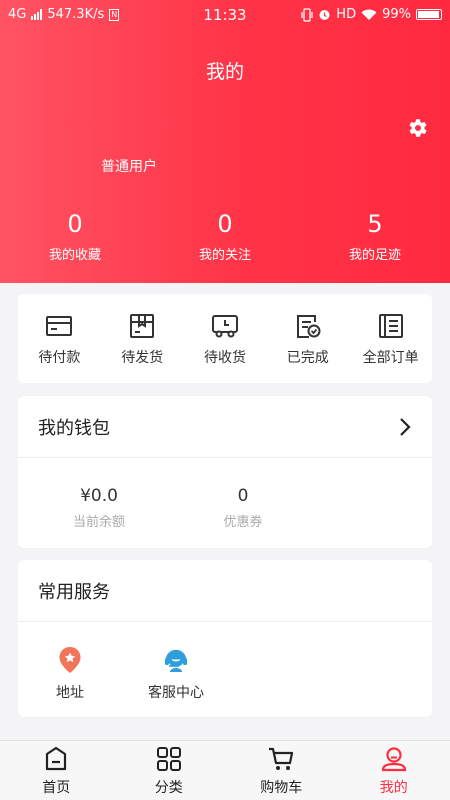  I want to click on gear-icon, so click(417, 128).